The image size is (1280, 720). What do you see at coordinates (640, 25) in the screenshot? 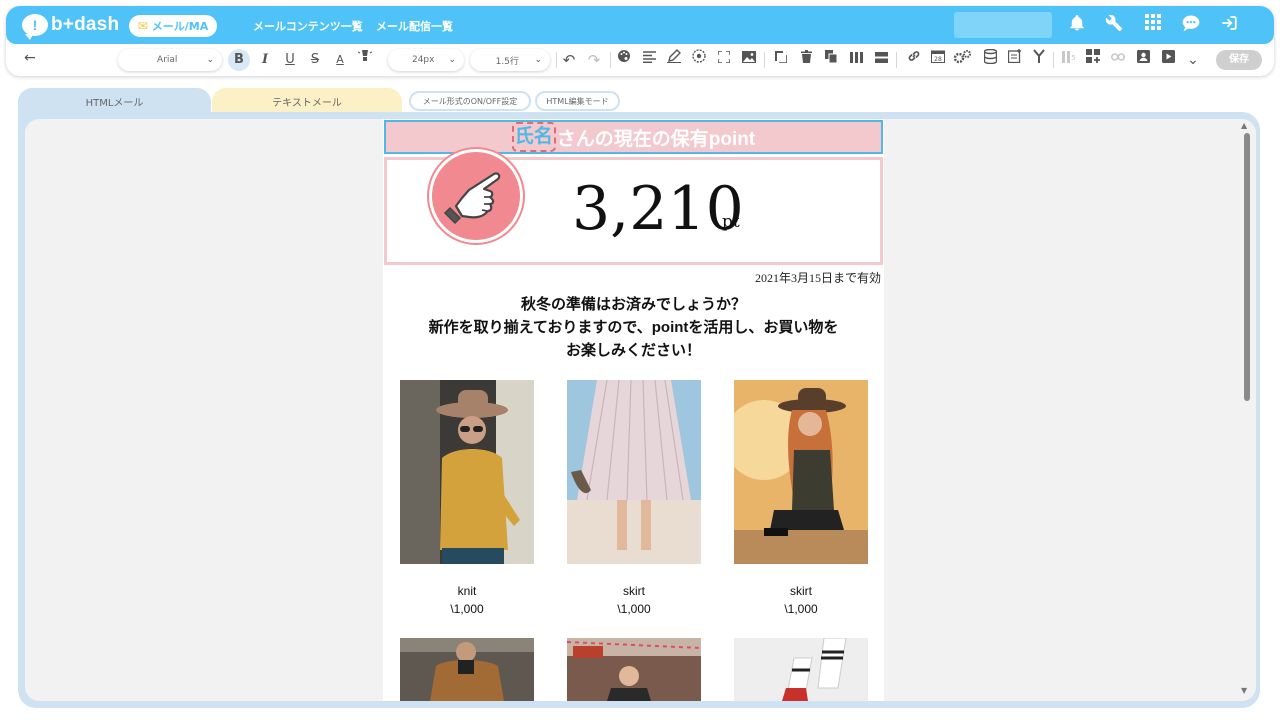
I see `top-navbar: ! b+dash ✉ メール/MA メールコンテンツ一覧 メール配信一覧` at bounding box center [640, 25].